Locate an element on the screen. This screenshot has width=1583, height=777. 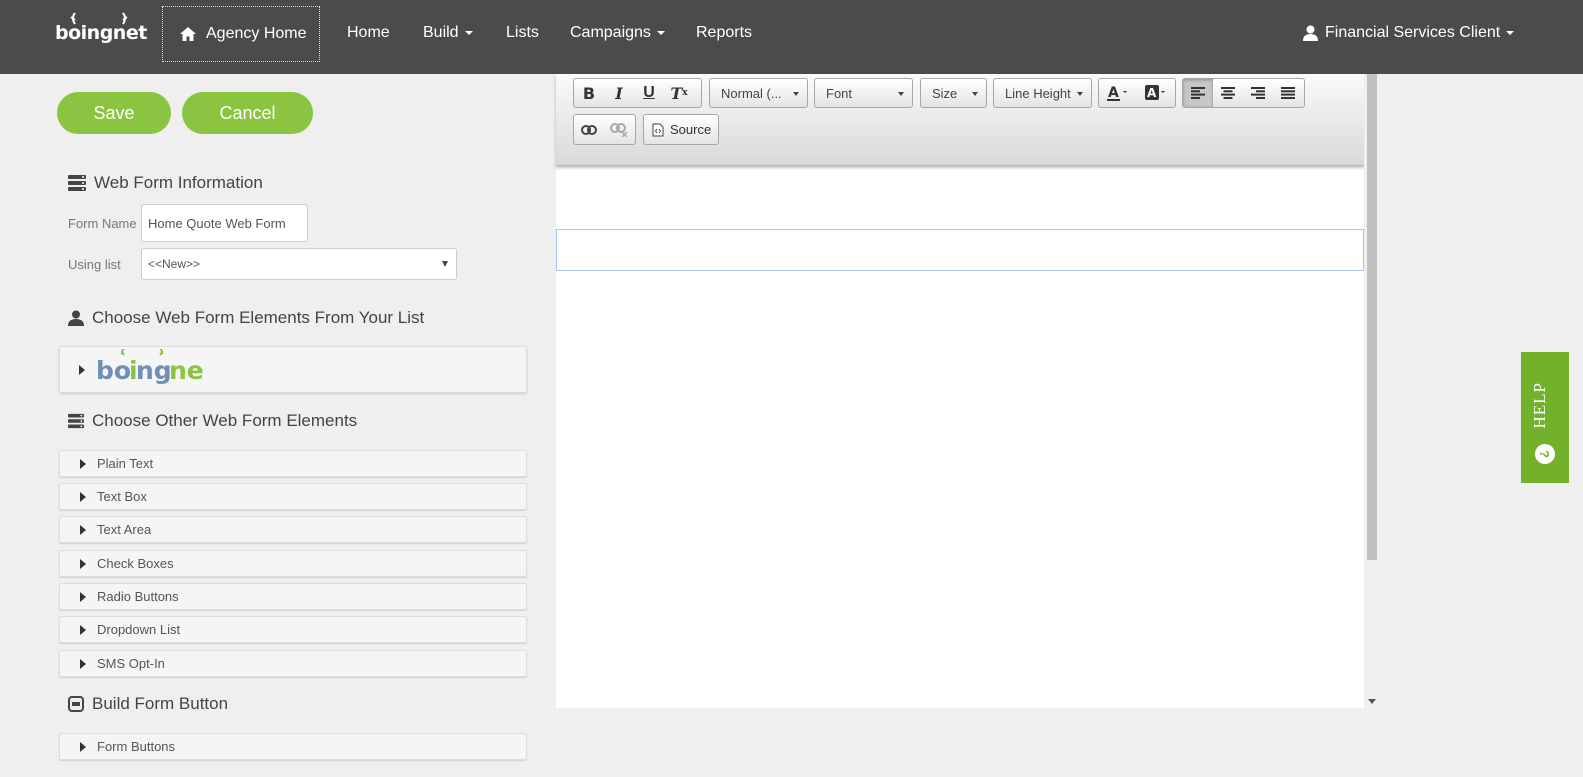
list-elements-panel: bo i ng net is located at coordinates (293, 369).